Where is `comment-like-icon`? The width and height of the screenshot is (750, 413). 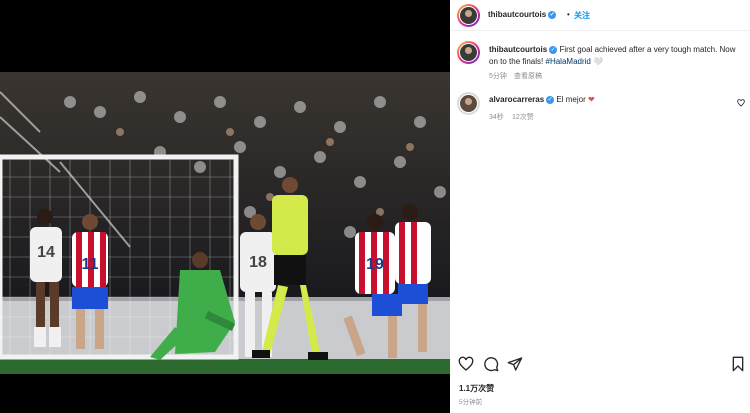
comment-like-icon is located at coordinates (741, 103).